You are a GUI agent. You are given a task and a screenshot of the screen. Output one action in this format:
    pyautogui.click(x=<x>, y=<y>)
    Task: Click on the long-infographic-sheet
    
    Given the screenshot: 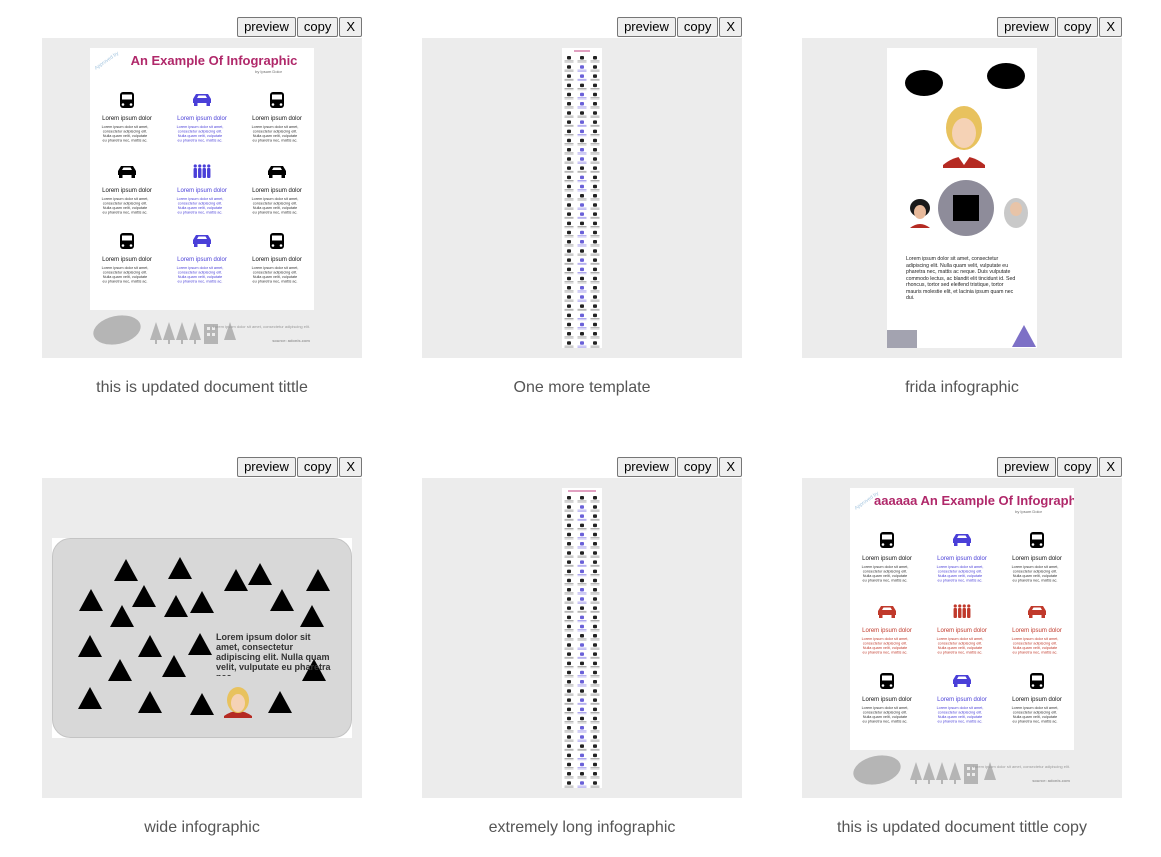 What is the action you would take?
    pyautogui.click(x=582, y=198)
    